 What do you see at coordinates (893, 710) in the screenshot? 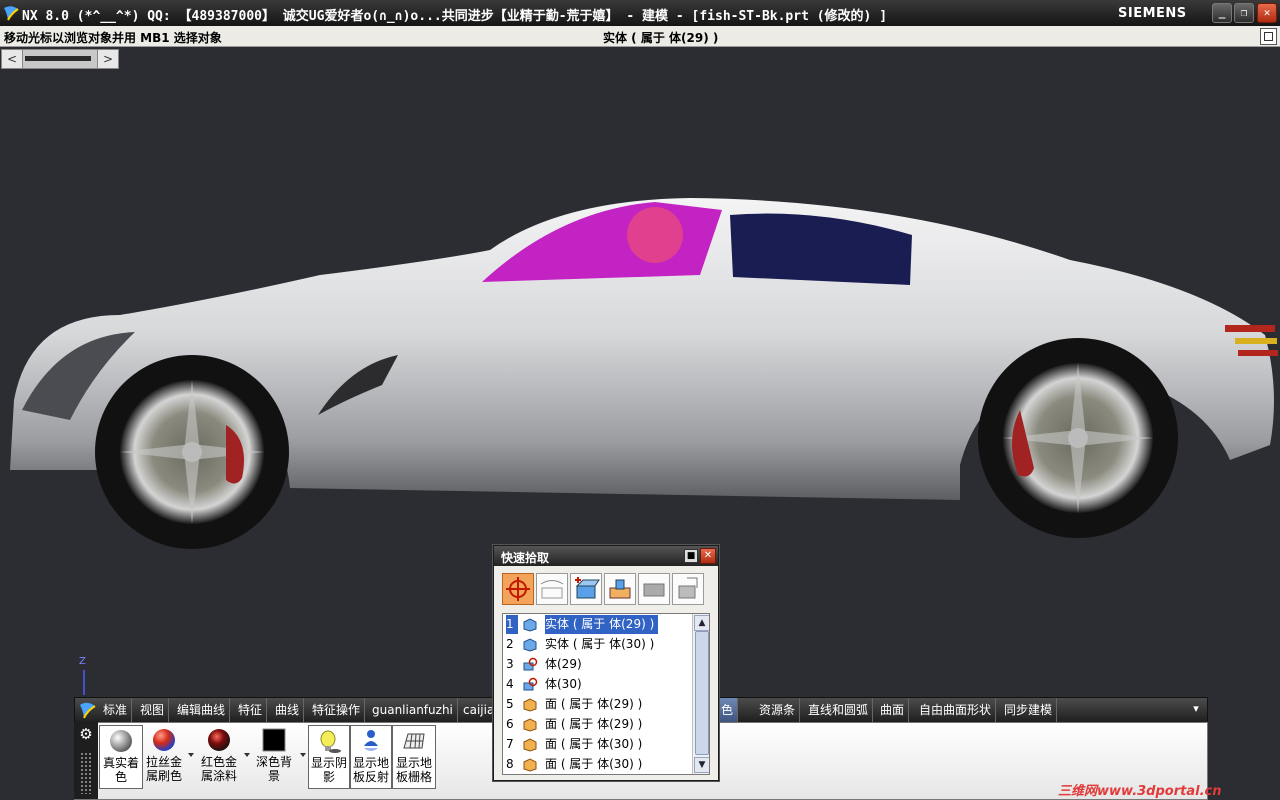
I see `tab-surface: 曲面` at bounding box center [893, 710].